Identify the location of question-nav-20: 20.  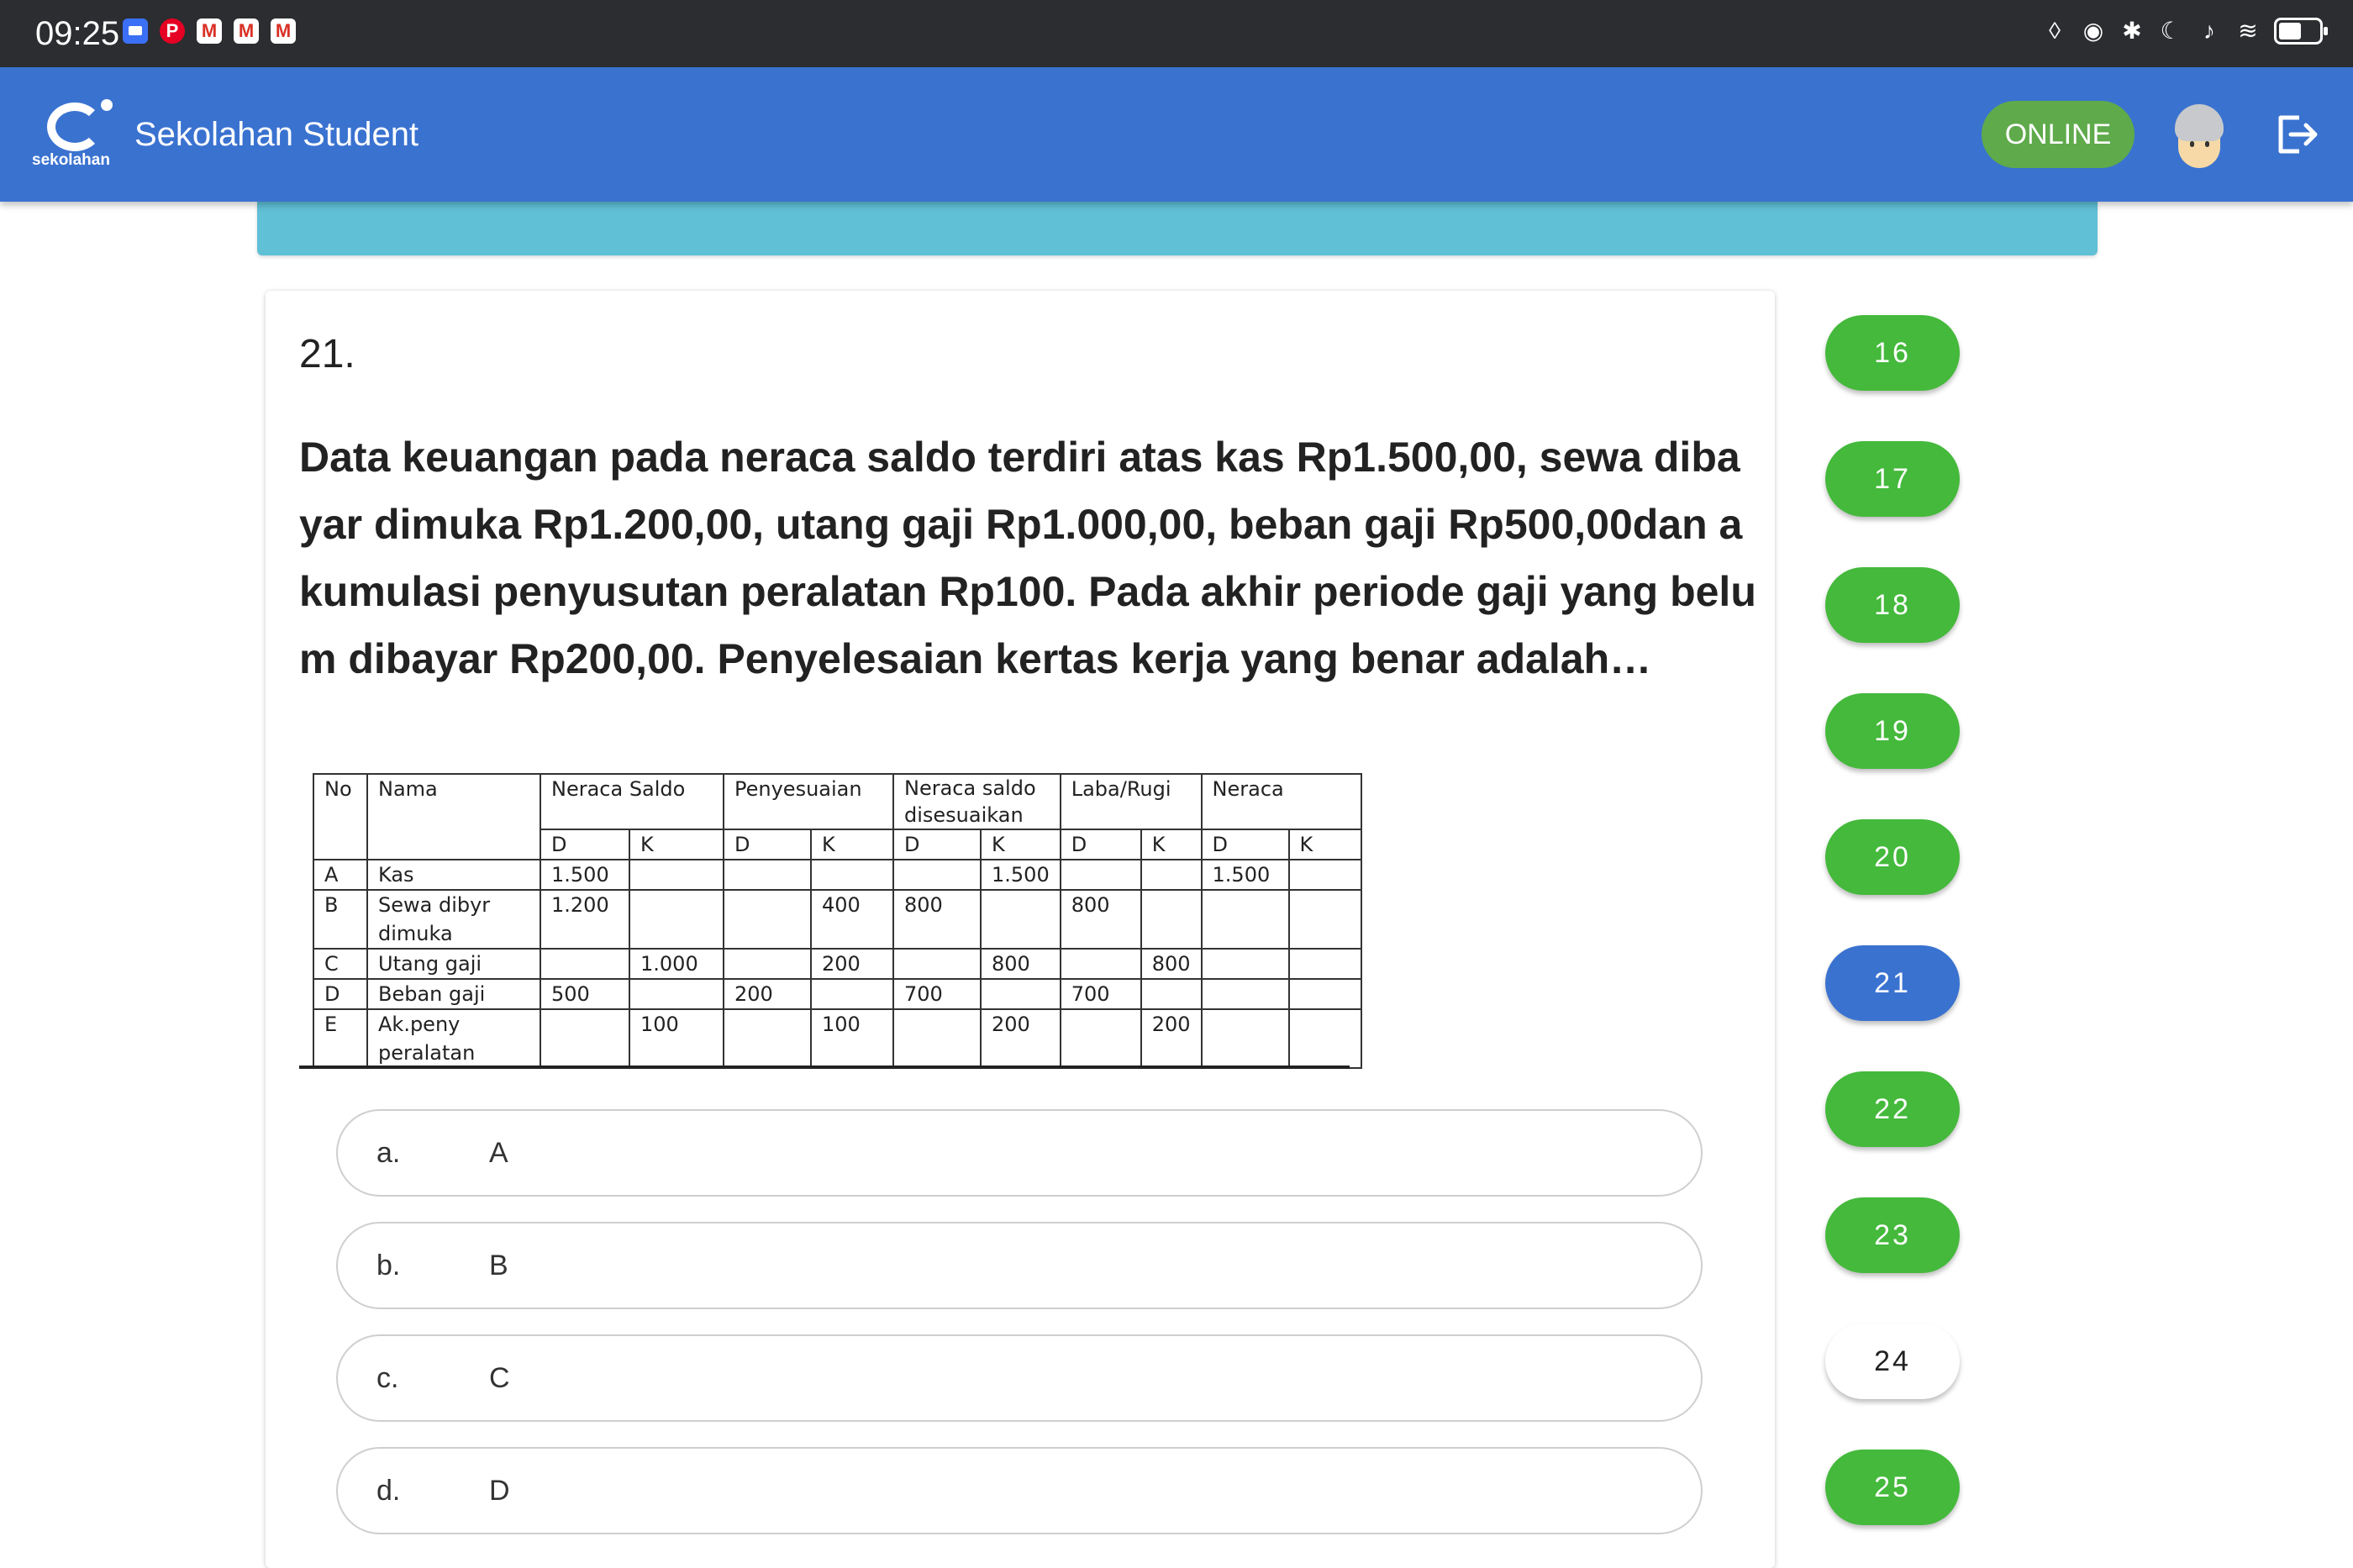
(1892, 857).